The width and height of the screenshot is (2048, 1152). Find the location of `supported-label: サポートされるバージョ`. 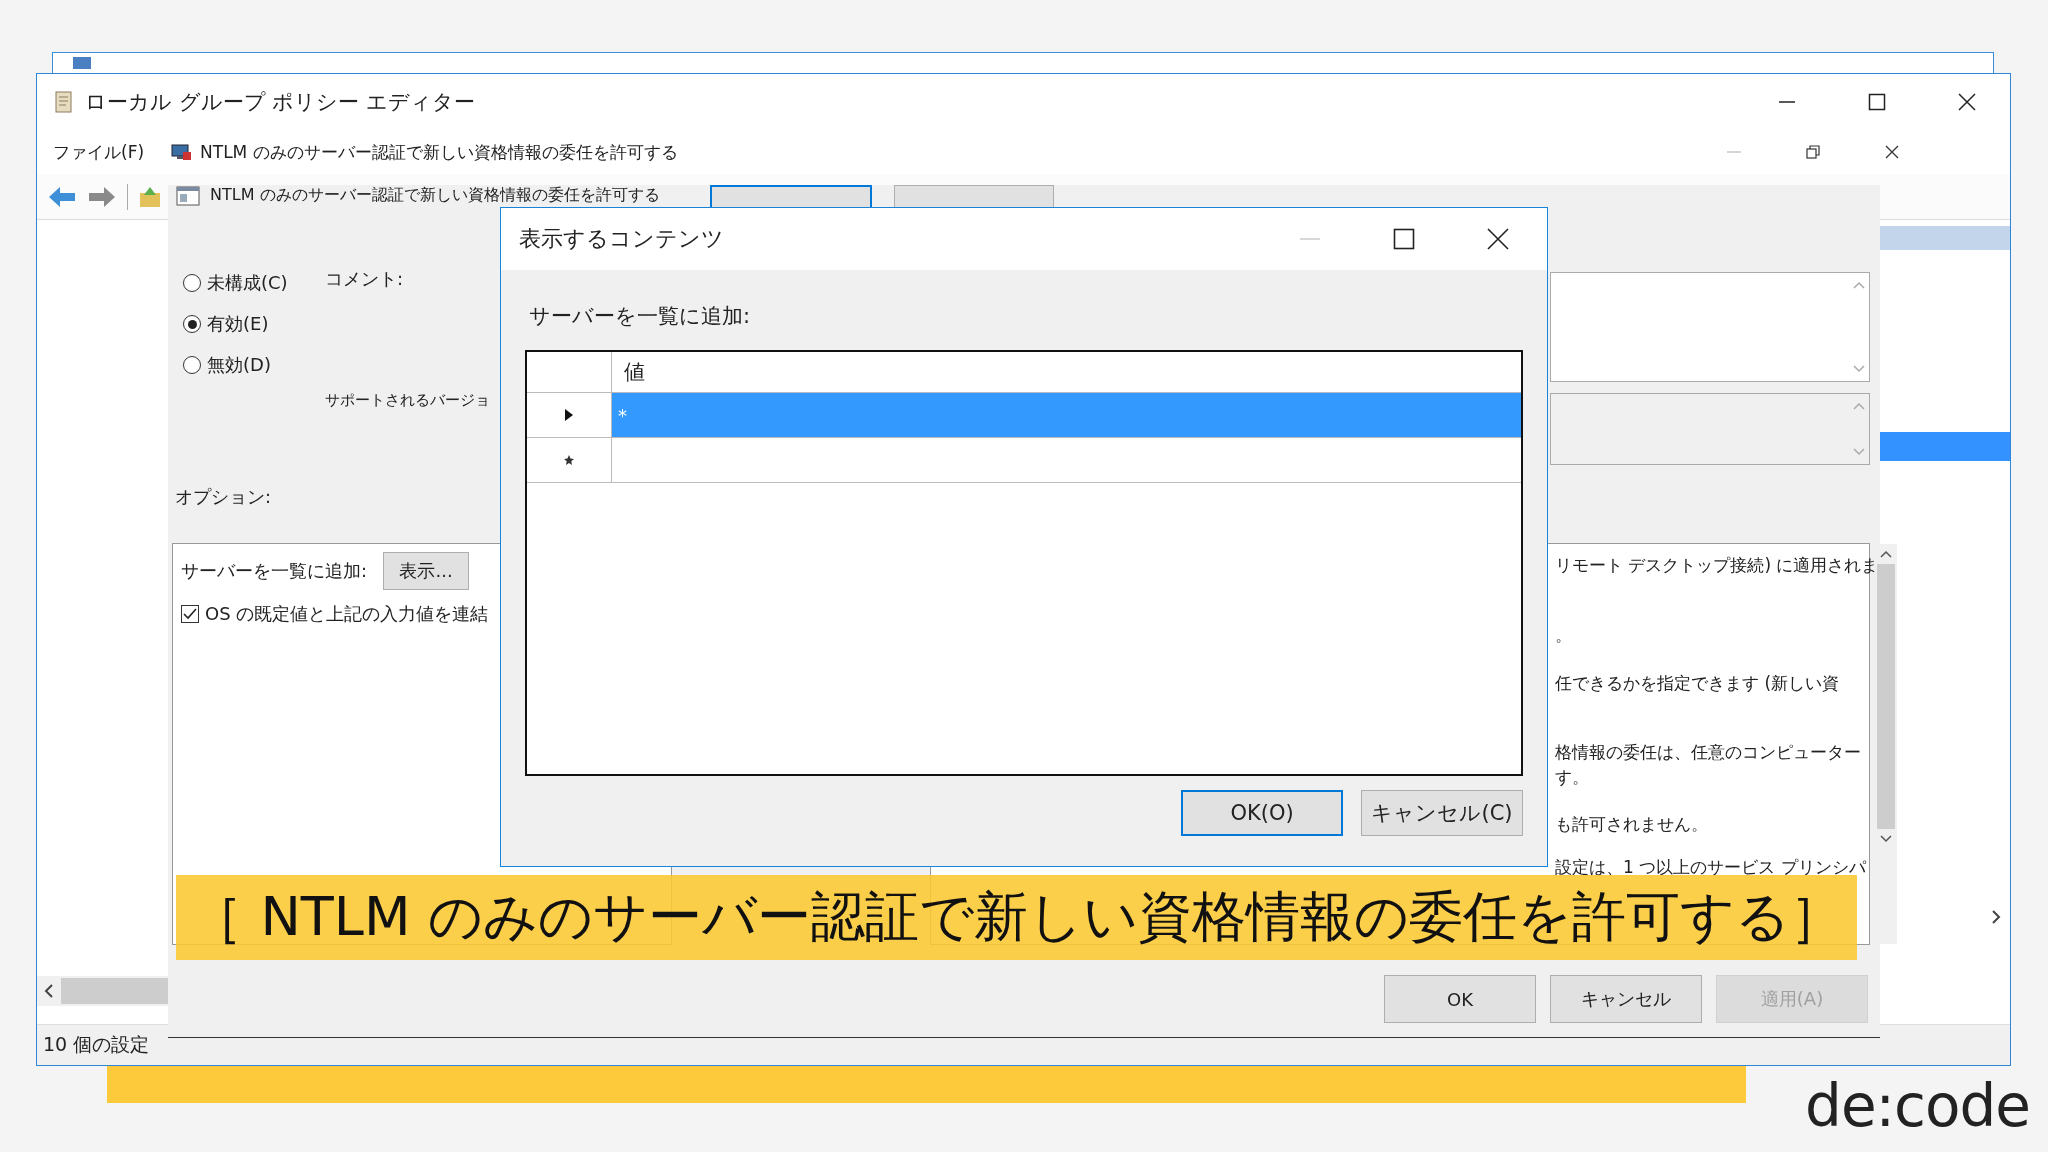

supported-label: サポートされるバージョ is located at coordinates (407, 400).